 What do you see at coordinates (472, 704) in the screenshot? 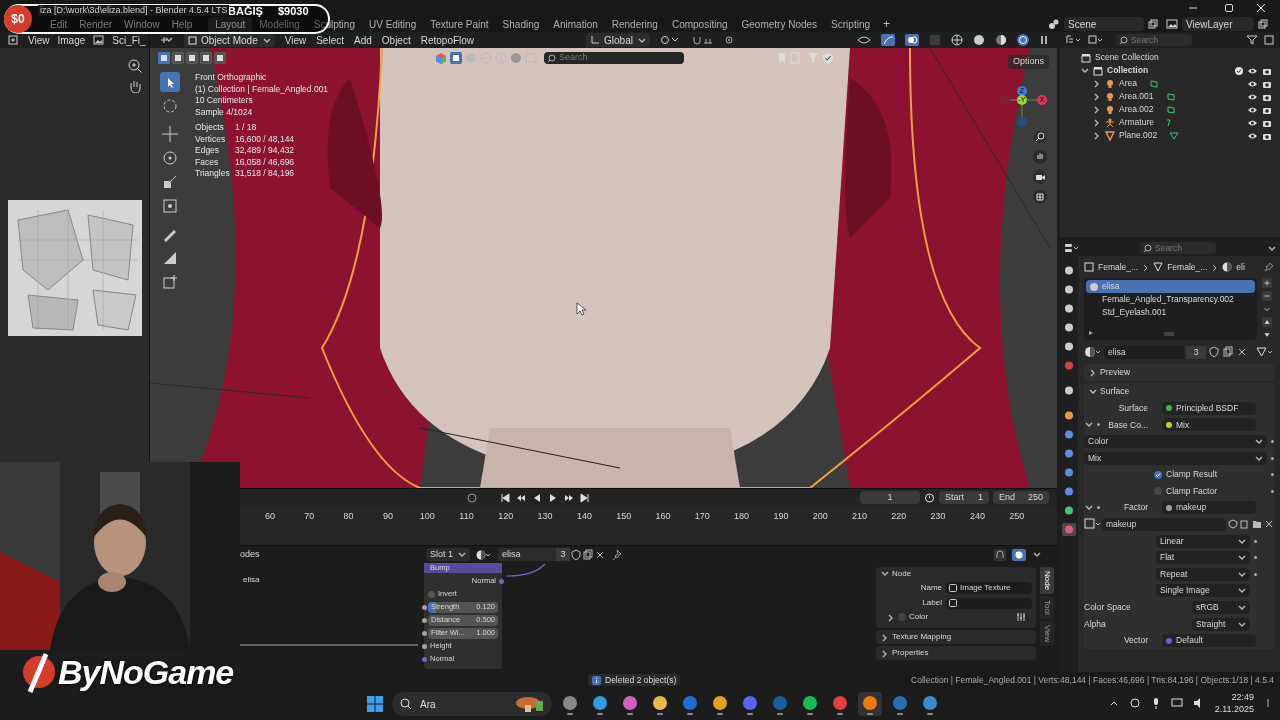
I see `taskbar-search: Ara` at bounding box center [472, 704].